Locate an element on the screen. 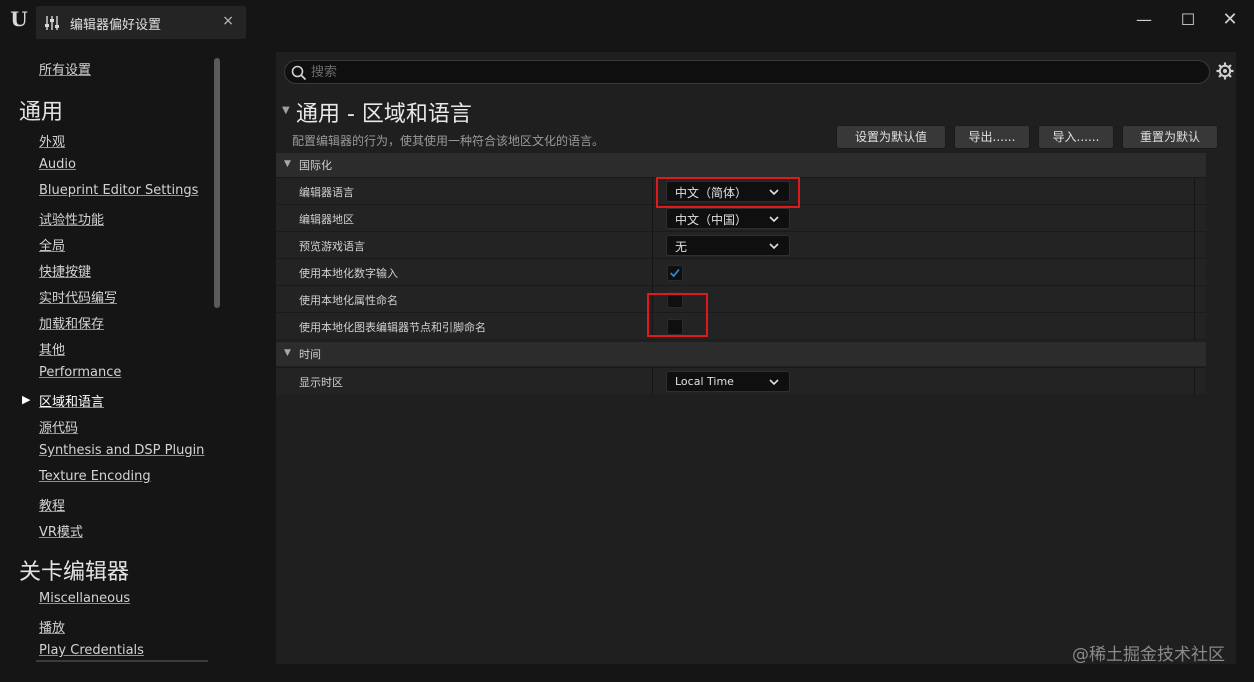  sidebar-item-blueprint-editor-settings: Blueprint Editor Settings is located at coordinates (118, 190).